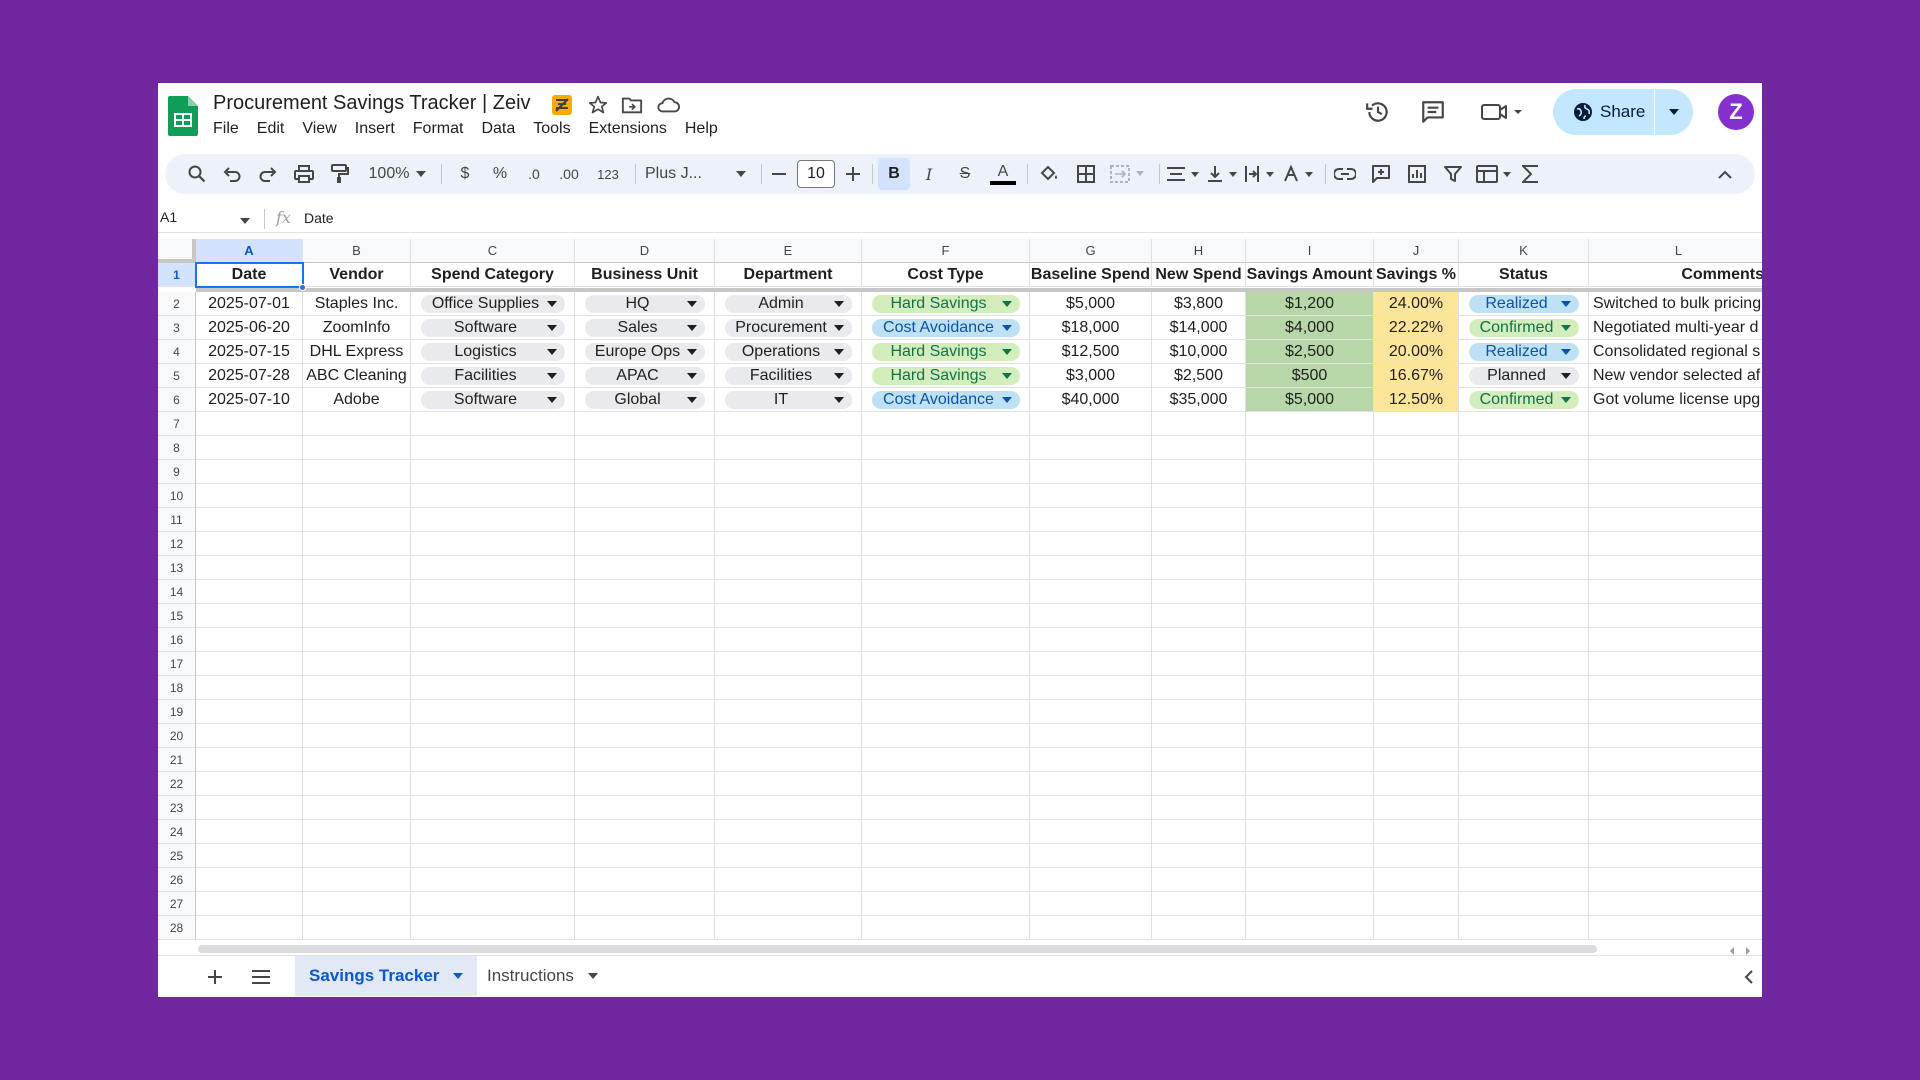 The width and height of the screenshot is (1920, 1080). I want to click on format-percent-button: %, so click(500, 174).